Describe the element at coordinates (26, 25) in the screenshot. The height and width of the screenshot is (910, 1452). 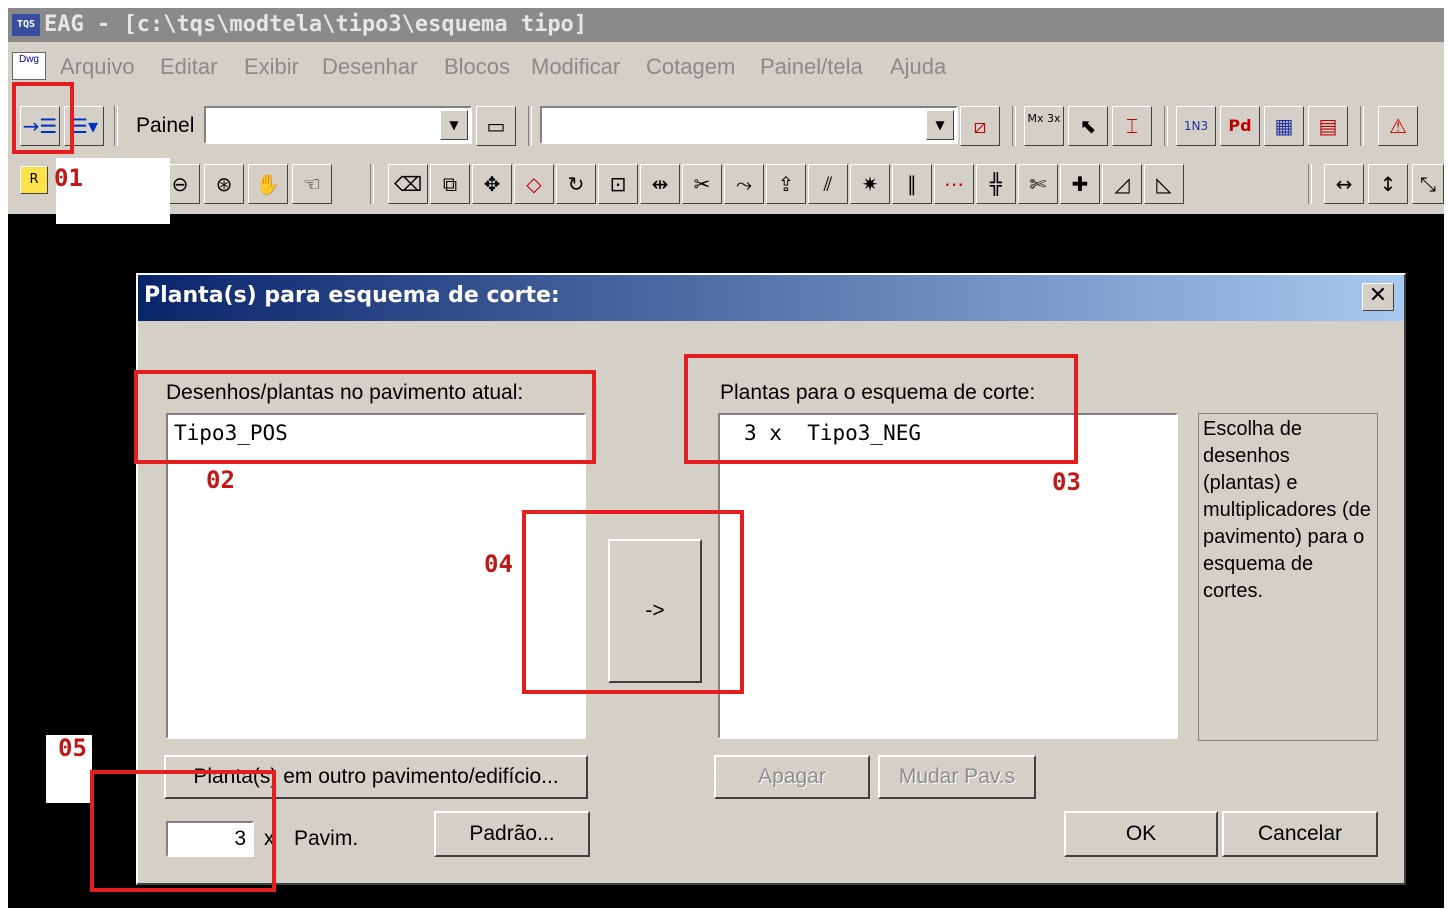
I see `app-icon: TQS` at that location.